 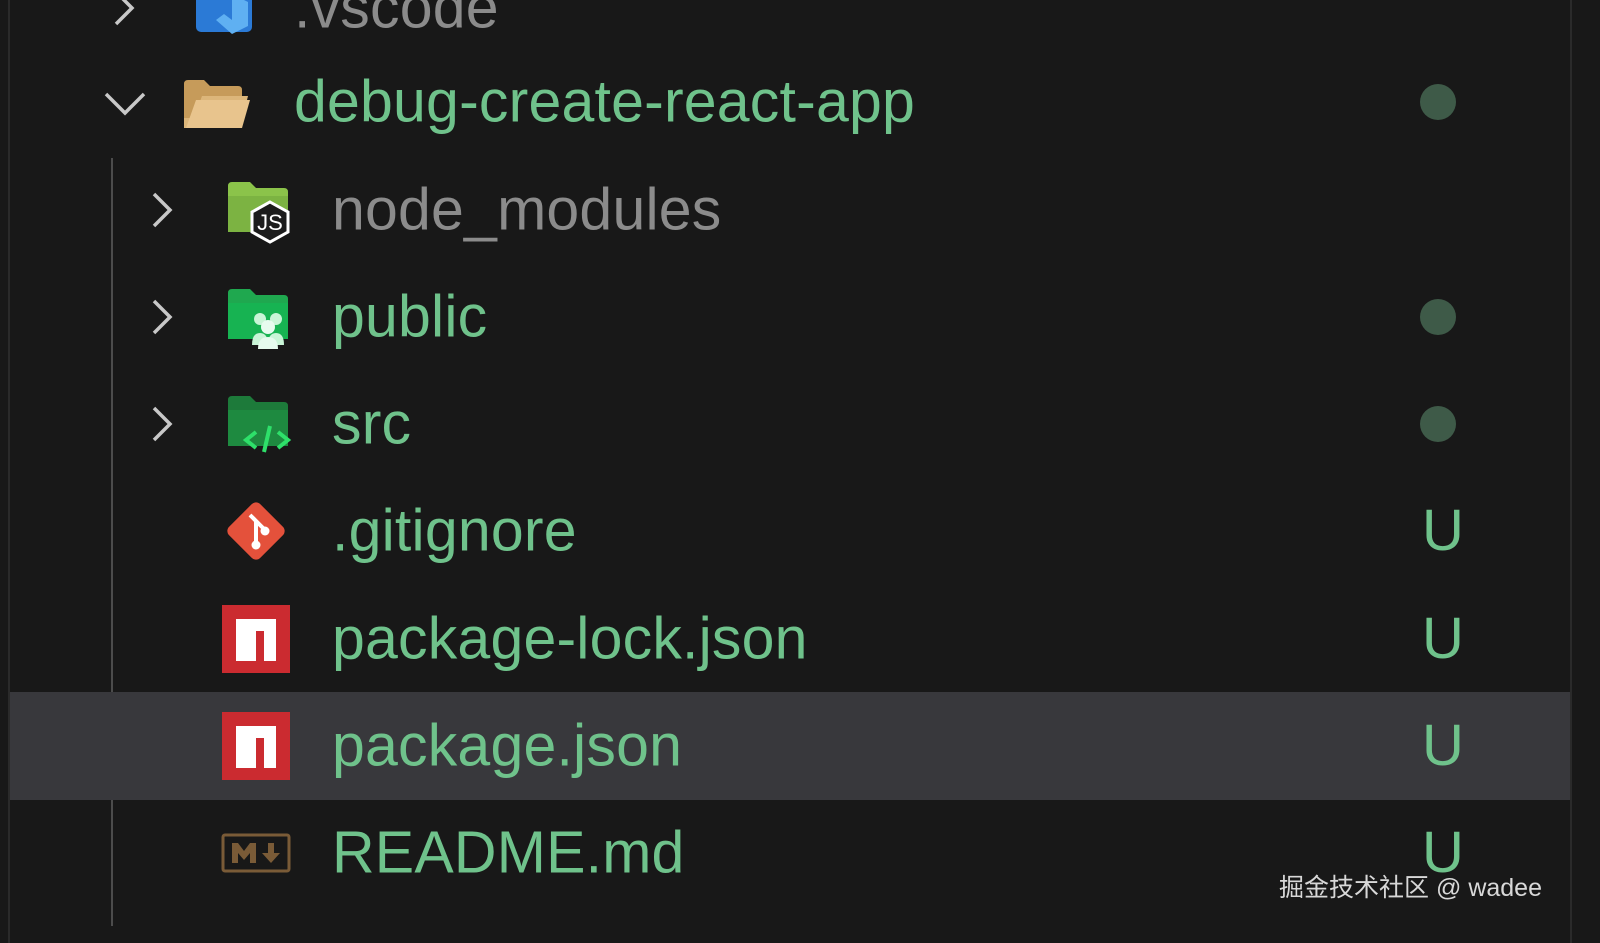 I want to click on tree-item-label: package-lock.json, so click(x=570, y=638).